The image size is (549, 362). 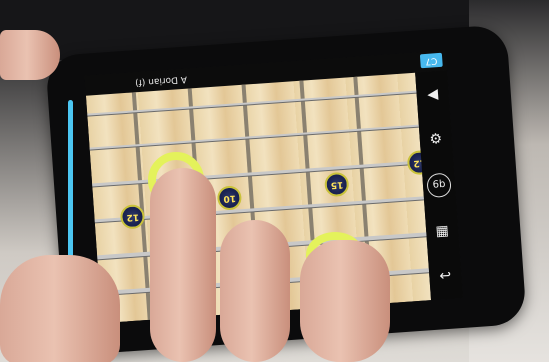 What do you see at coordinates (345, 301) in the screenshot?
I see `ring-finger` at bounding box center [345, 301].